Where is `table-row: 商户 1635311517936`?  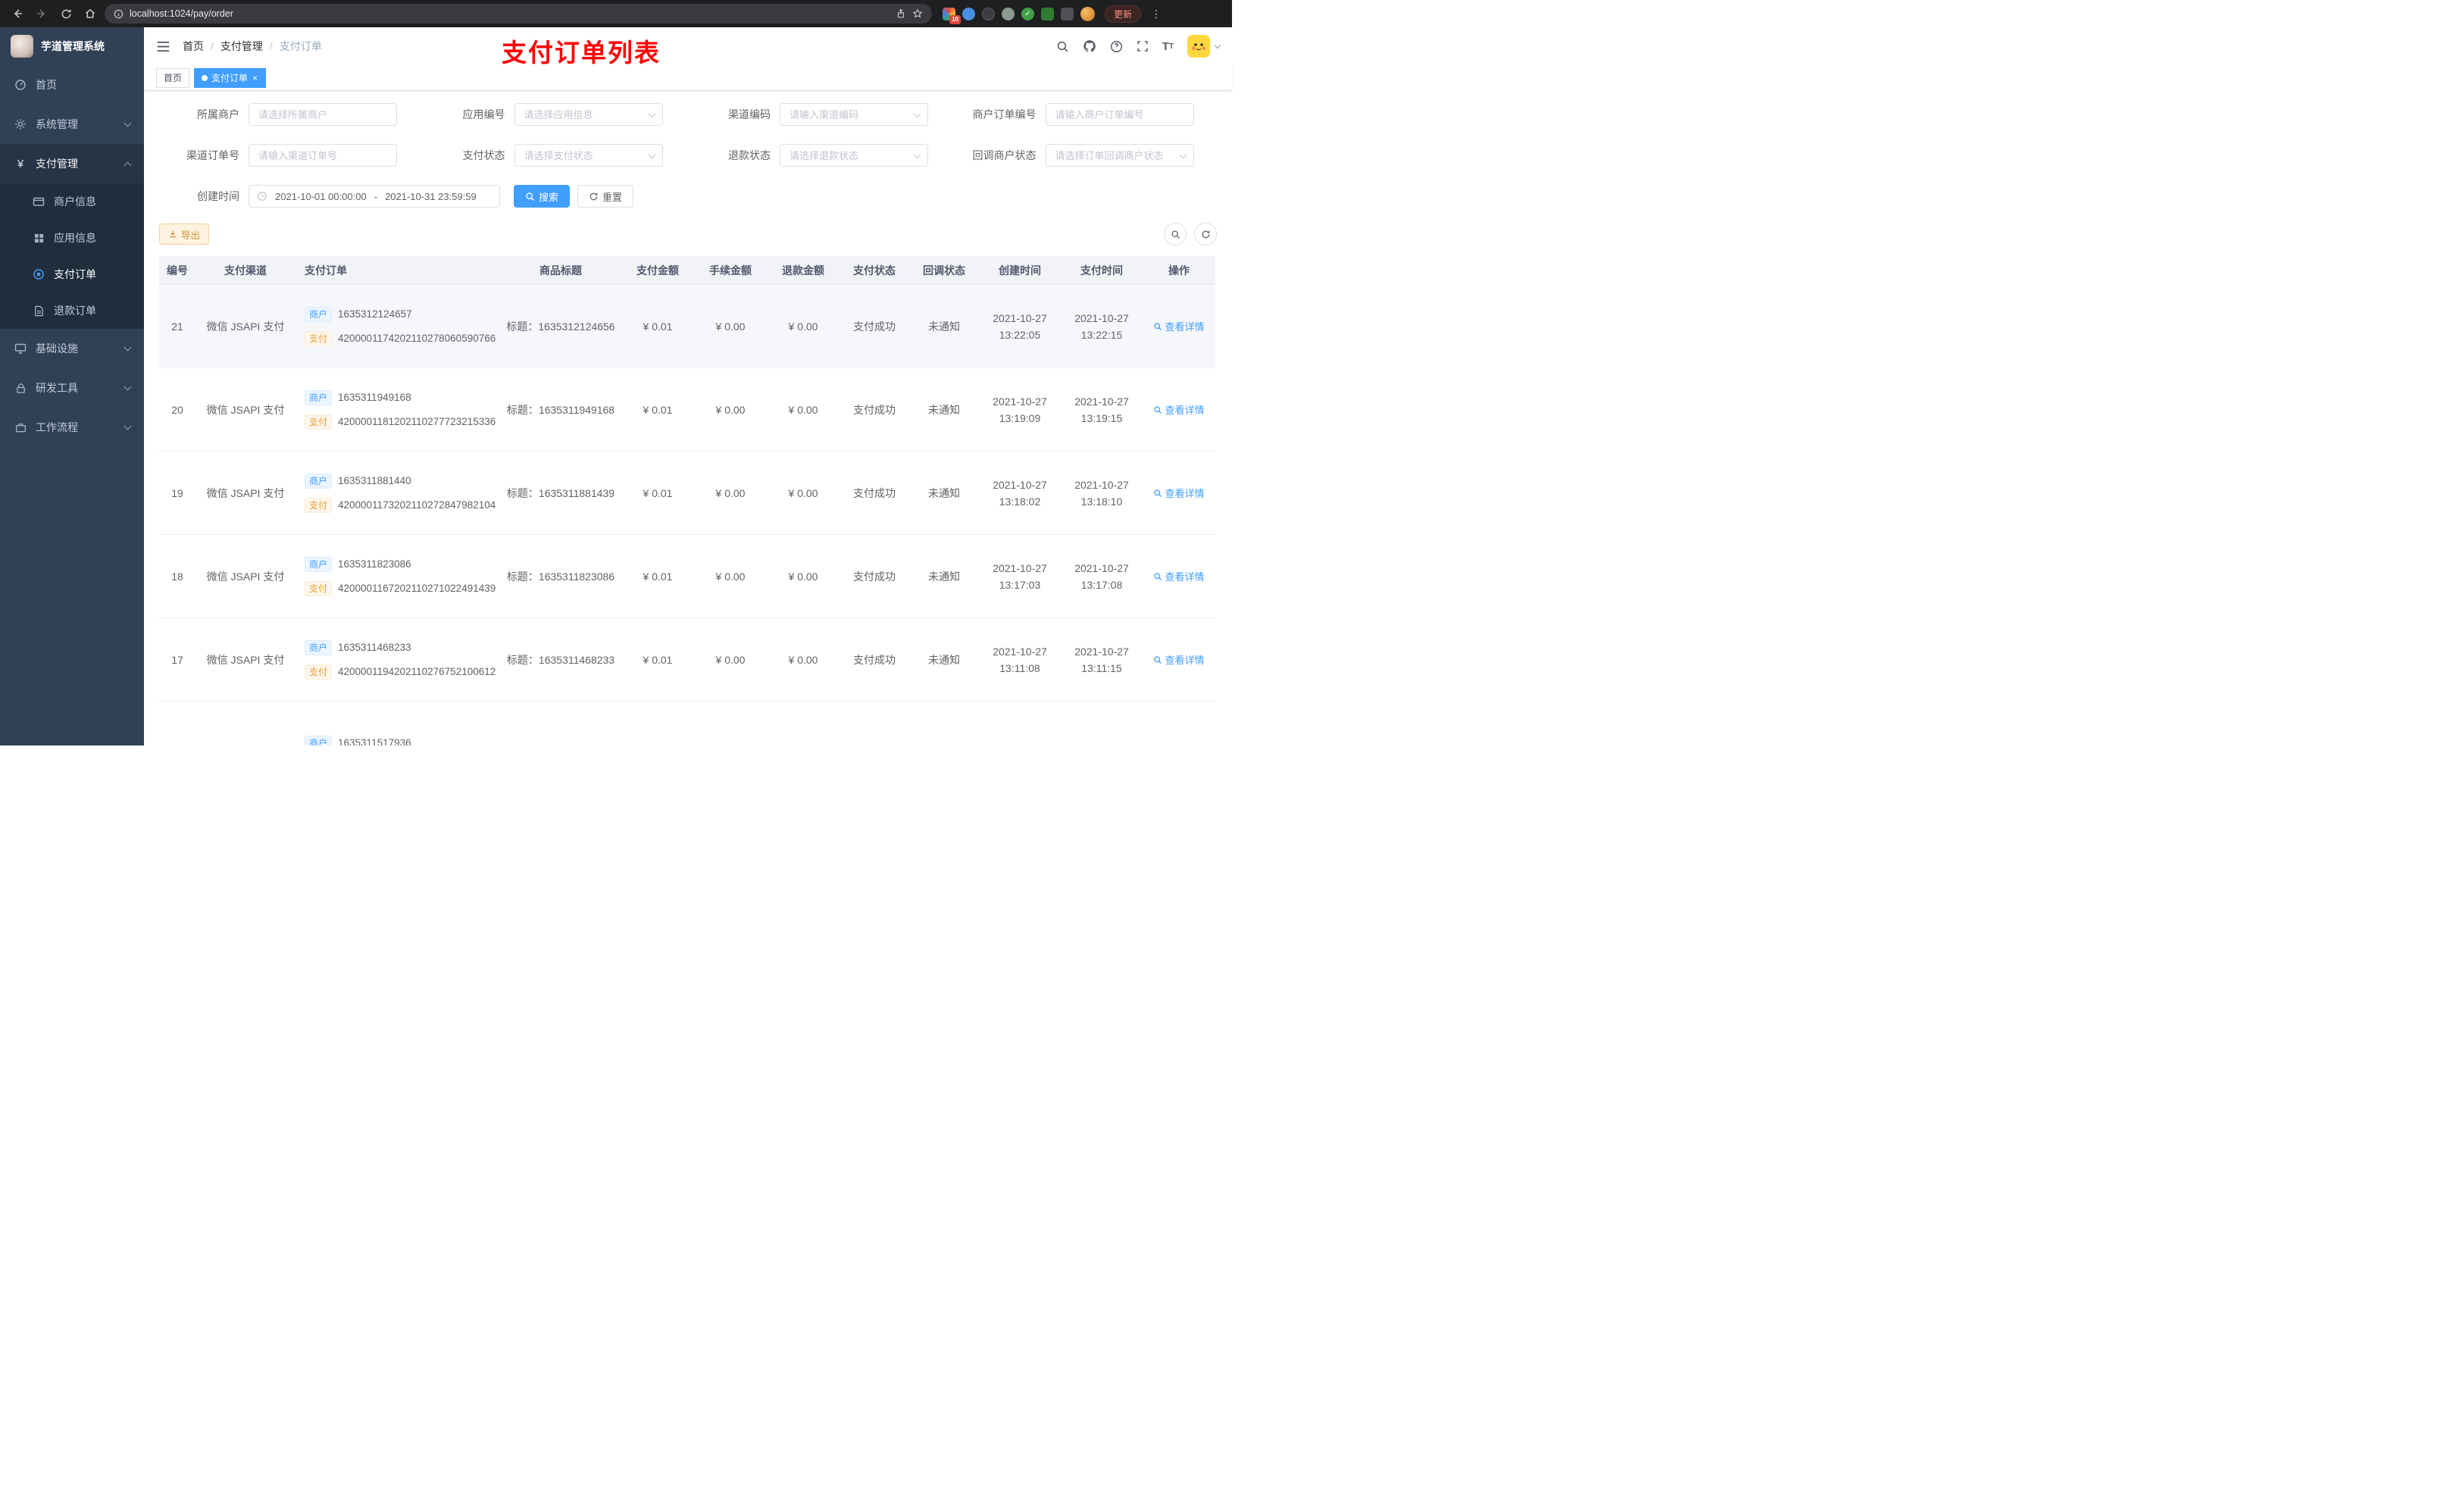
table-row: 商户 1635311517936 is located at coordinates (687, 724).